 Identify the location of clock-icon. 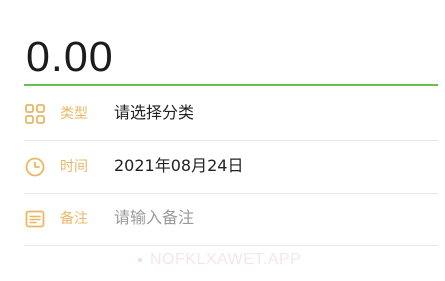
(35, 167).